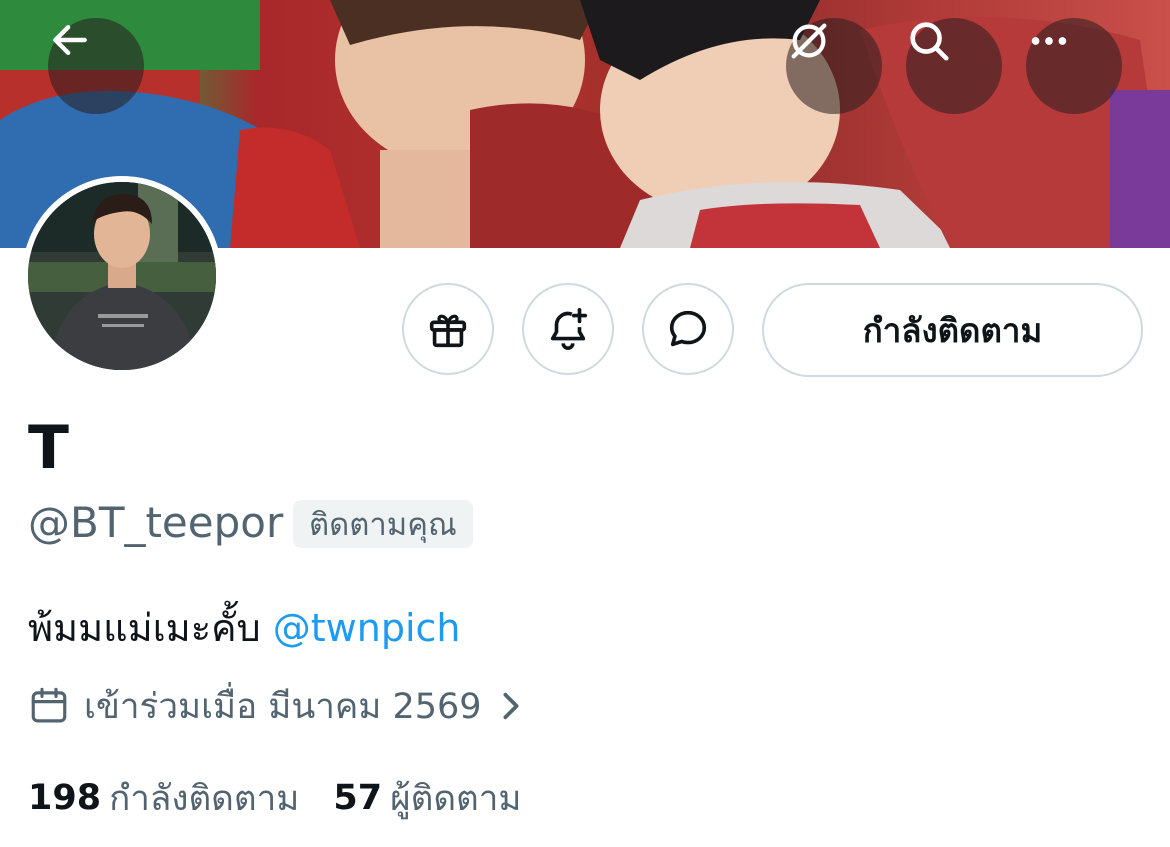 The height and width of the screenshot is (847, 1170). I want to click on following-label: กำลังติดตาม, so click(204, 798).